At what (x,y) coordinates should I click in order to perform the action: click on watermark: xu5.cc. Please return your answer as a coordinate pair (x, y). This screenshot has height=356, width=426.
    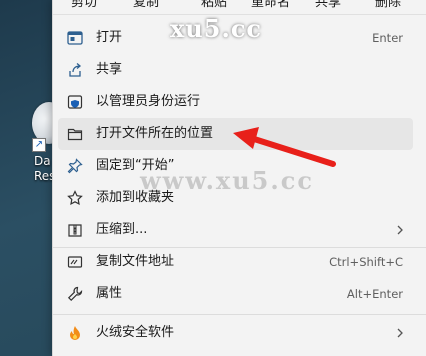
    Looking at the image, I should click on (216, 28).